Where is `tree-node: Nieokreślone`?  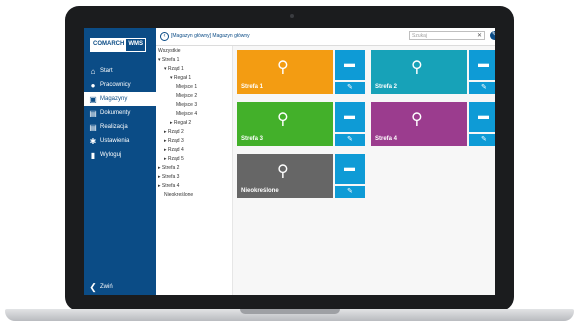 tree-node: Nieokreślone is located at coordinates (178, 195).